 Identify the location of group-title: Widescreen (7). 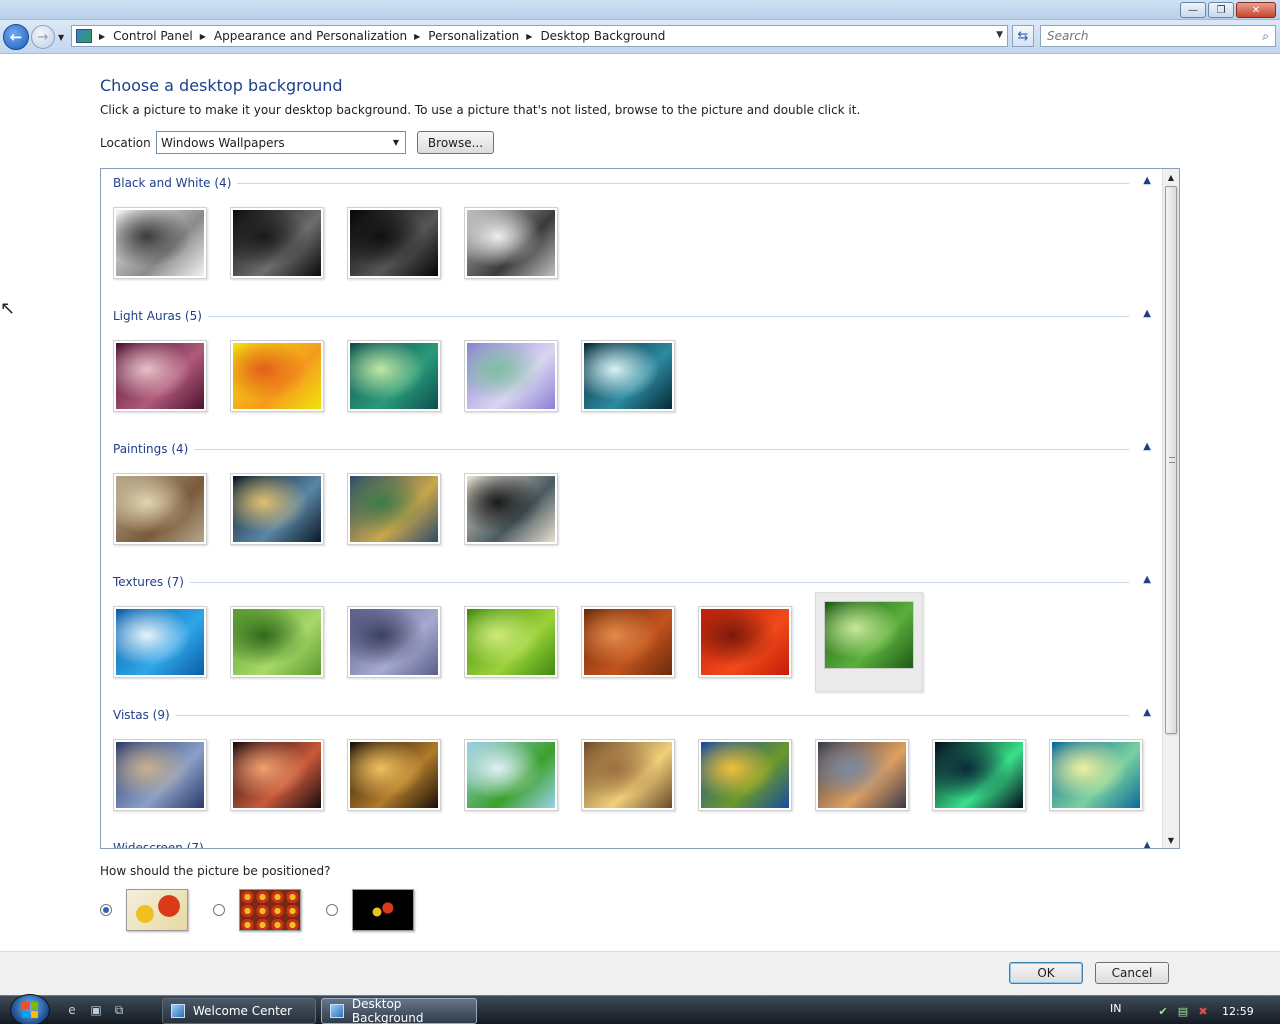
(161, 844).